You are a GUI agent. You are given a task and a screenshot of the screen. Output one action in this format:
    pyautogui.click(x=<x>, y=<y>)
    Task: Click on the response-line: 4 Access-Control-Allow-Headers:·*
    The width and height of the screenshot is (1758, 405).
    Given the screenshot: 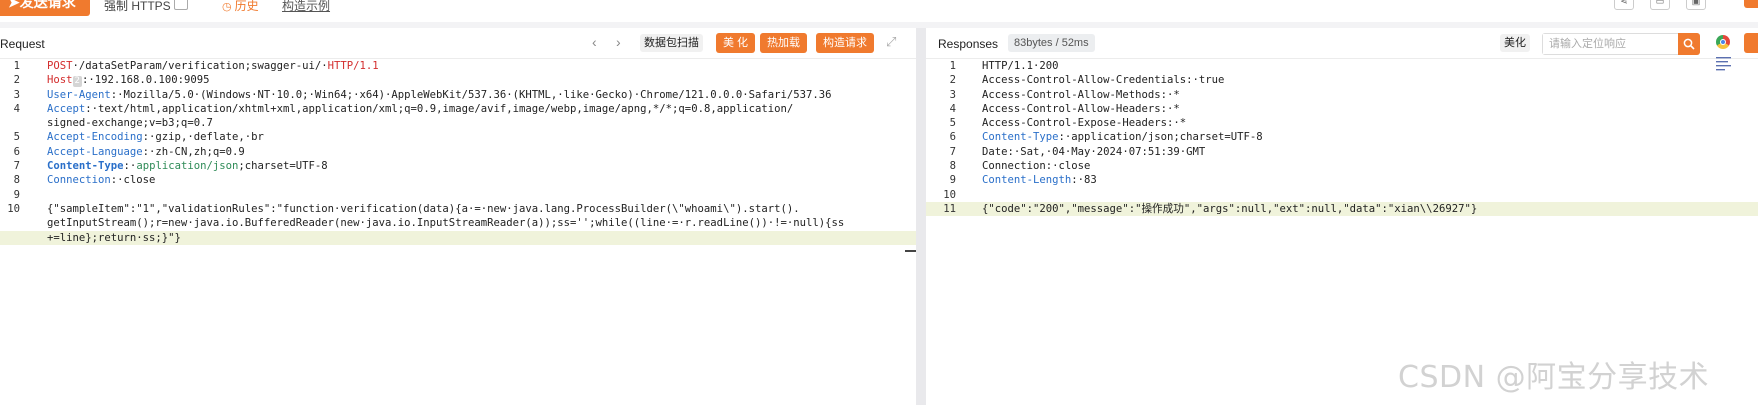 What is the action you would take?
    pyautogui.click(x=1342, y=109)
    